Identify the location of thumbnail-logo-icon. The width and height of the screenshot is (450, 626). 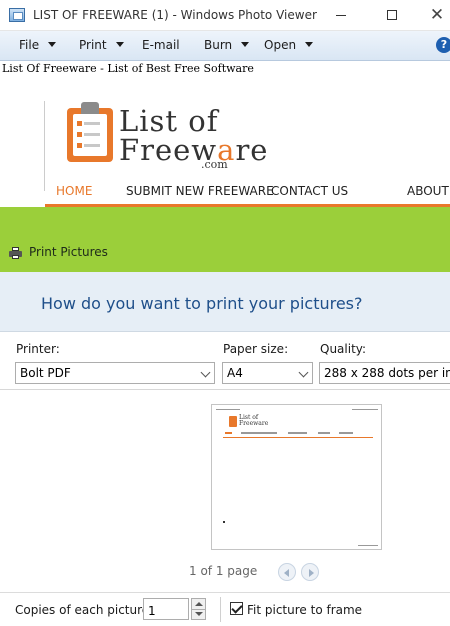
(233, 421).